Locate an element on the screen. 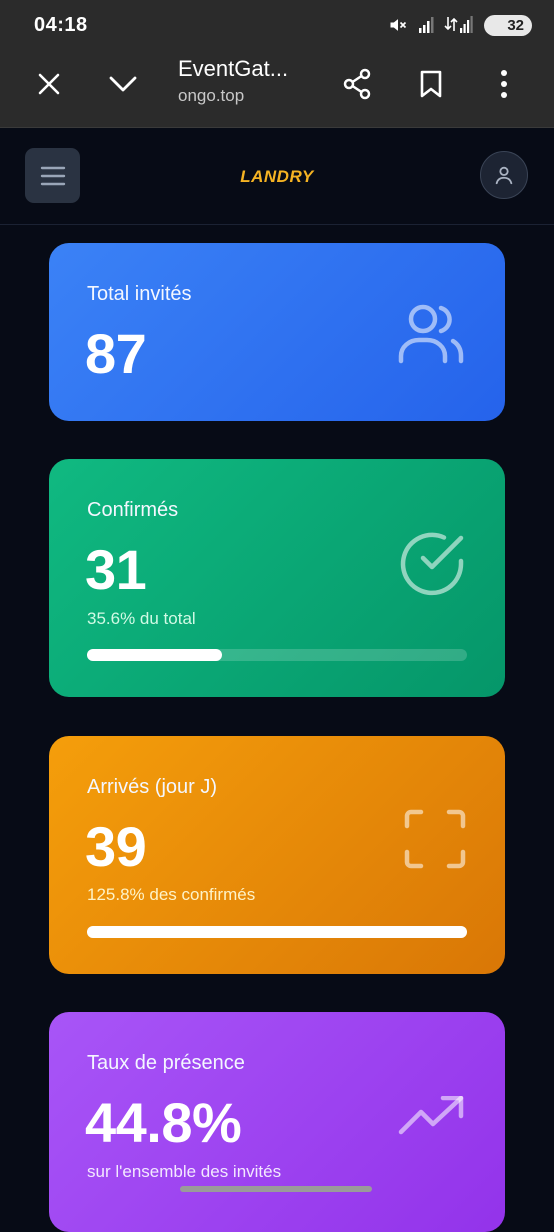 This screenshot has height=1232, width=554. more-vertical-icon is located at coordinates (504, 84).